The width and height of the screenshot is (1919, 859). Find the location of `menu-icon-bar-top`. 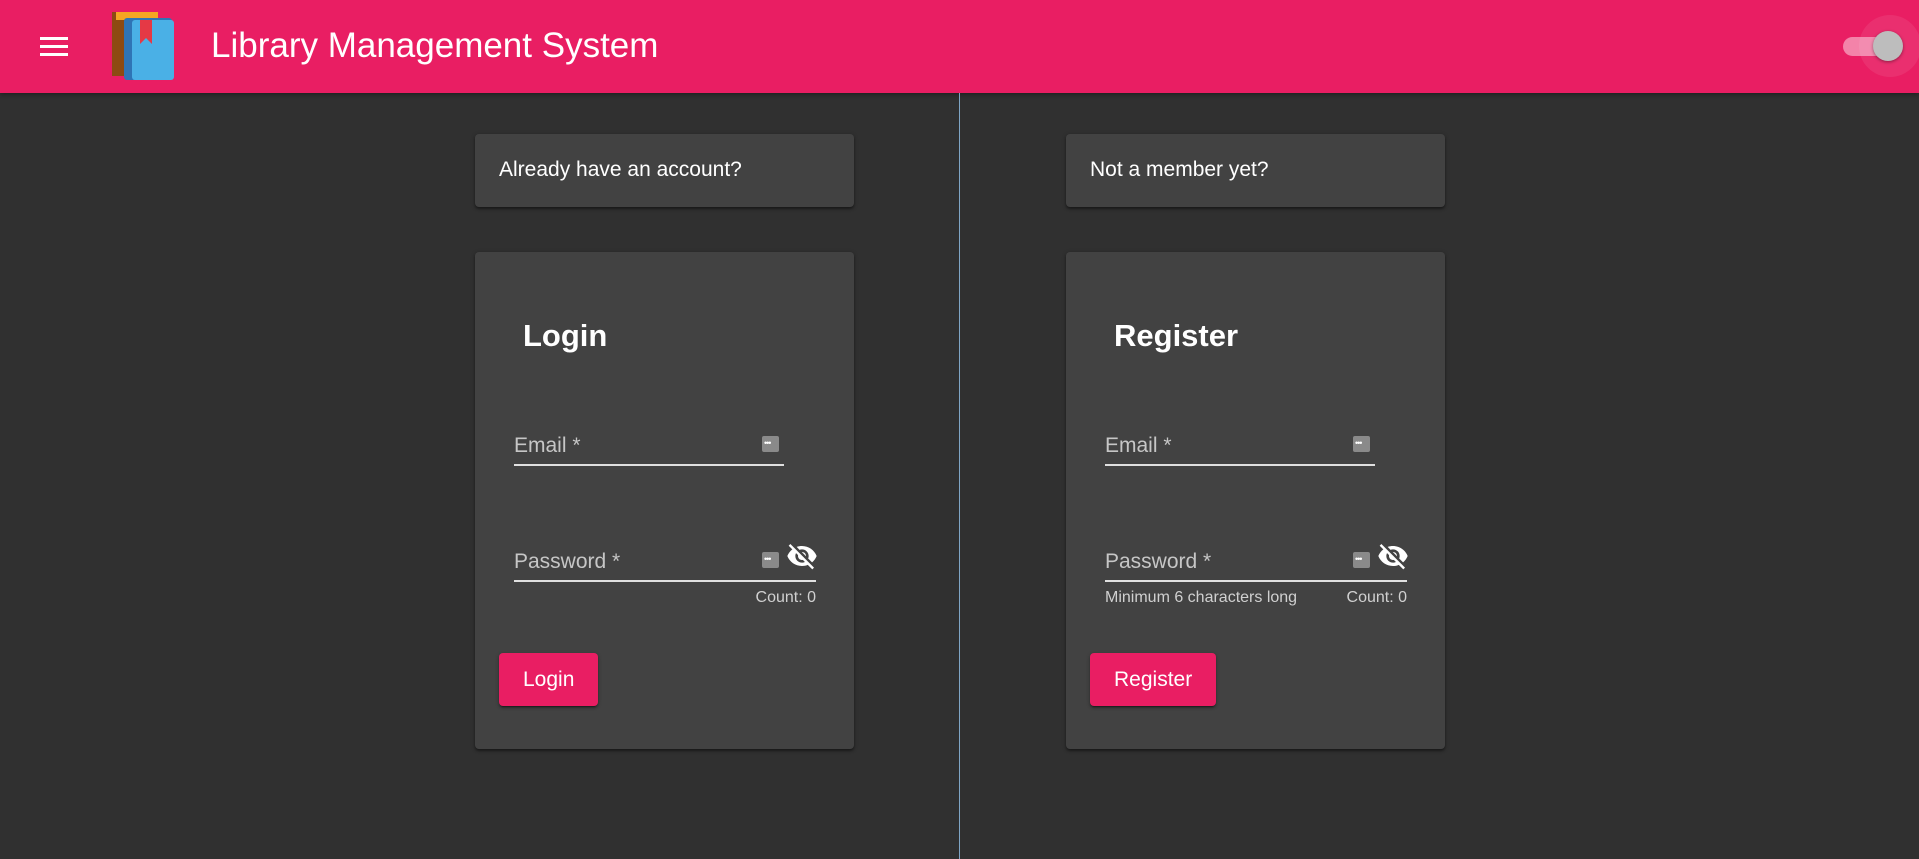

menu-icon-bar-top is located at coordinates (54, 38).